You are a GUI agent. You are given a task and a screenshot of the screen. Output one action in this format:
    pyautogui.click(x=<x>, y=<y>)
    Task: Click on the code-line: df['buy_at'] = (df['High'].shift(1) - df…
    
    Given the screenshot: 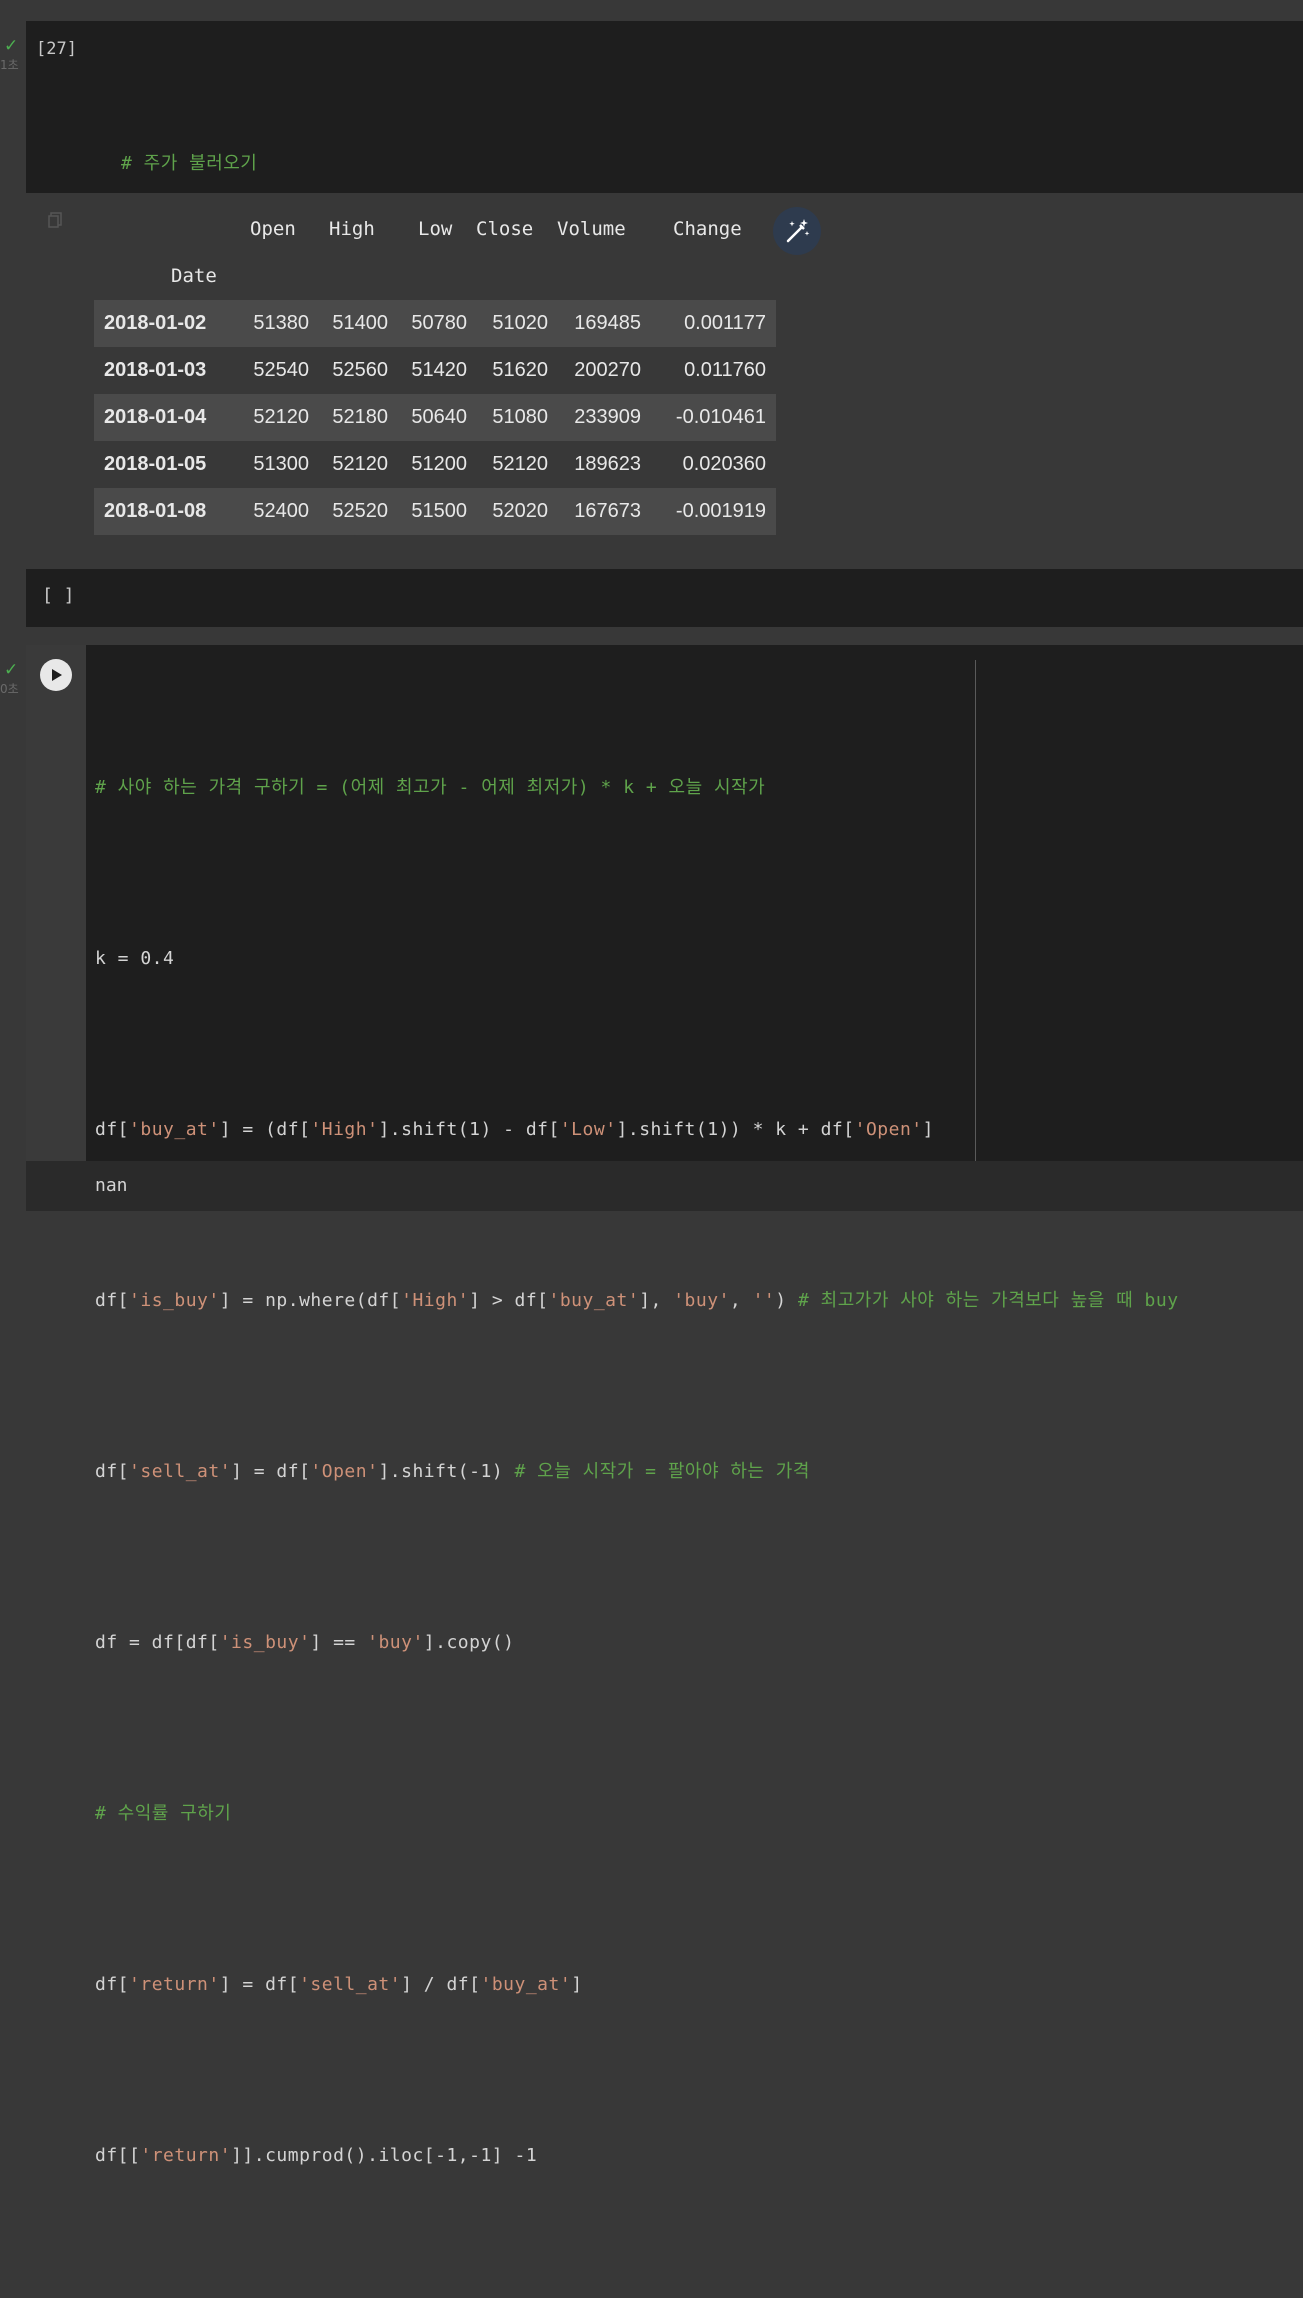 What is the action you would take?
    pyautogui.click(x=514, y=1129)
    